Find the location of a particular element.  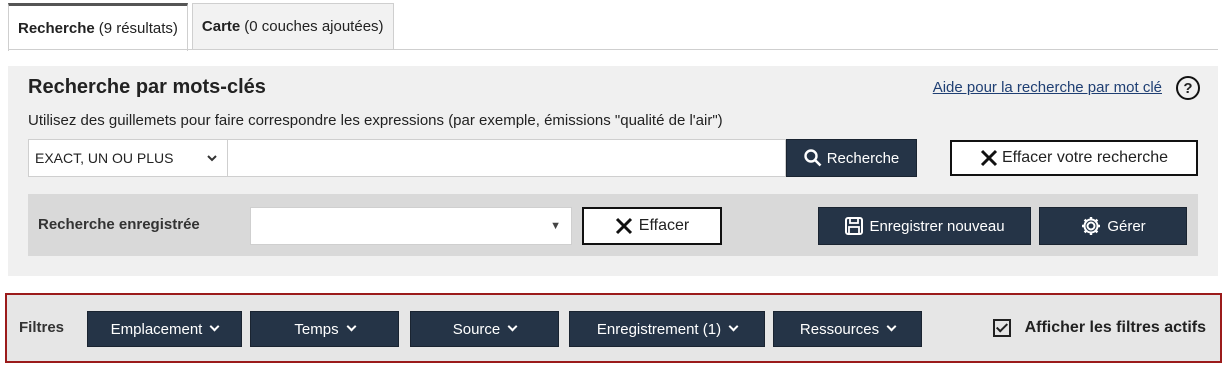

help-link: Aide pour la recherche par mot clé is located at coordinates (1047, 87).